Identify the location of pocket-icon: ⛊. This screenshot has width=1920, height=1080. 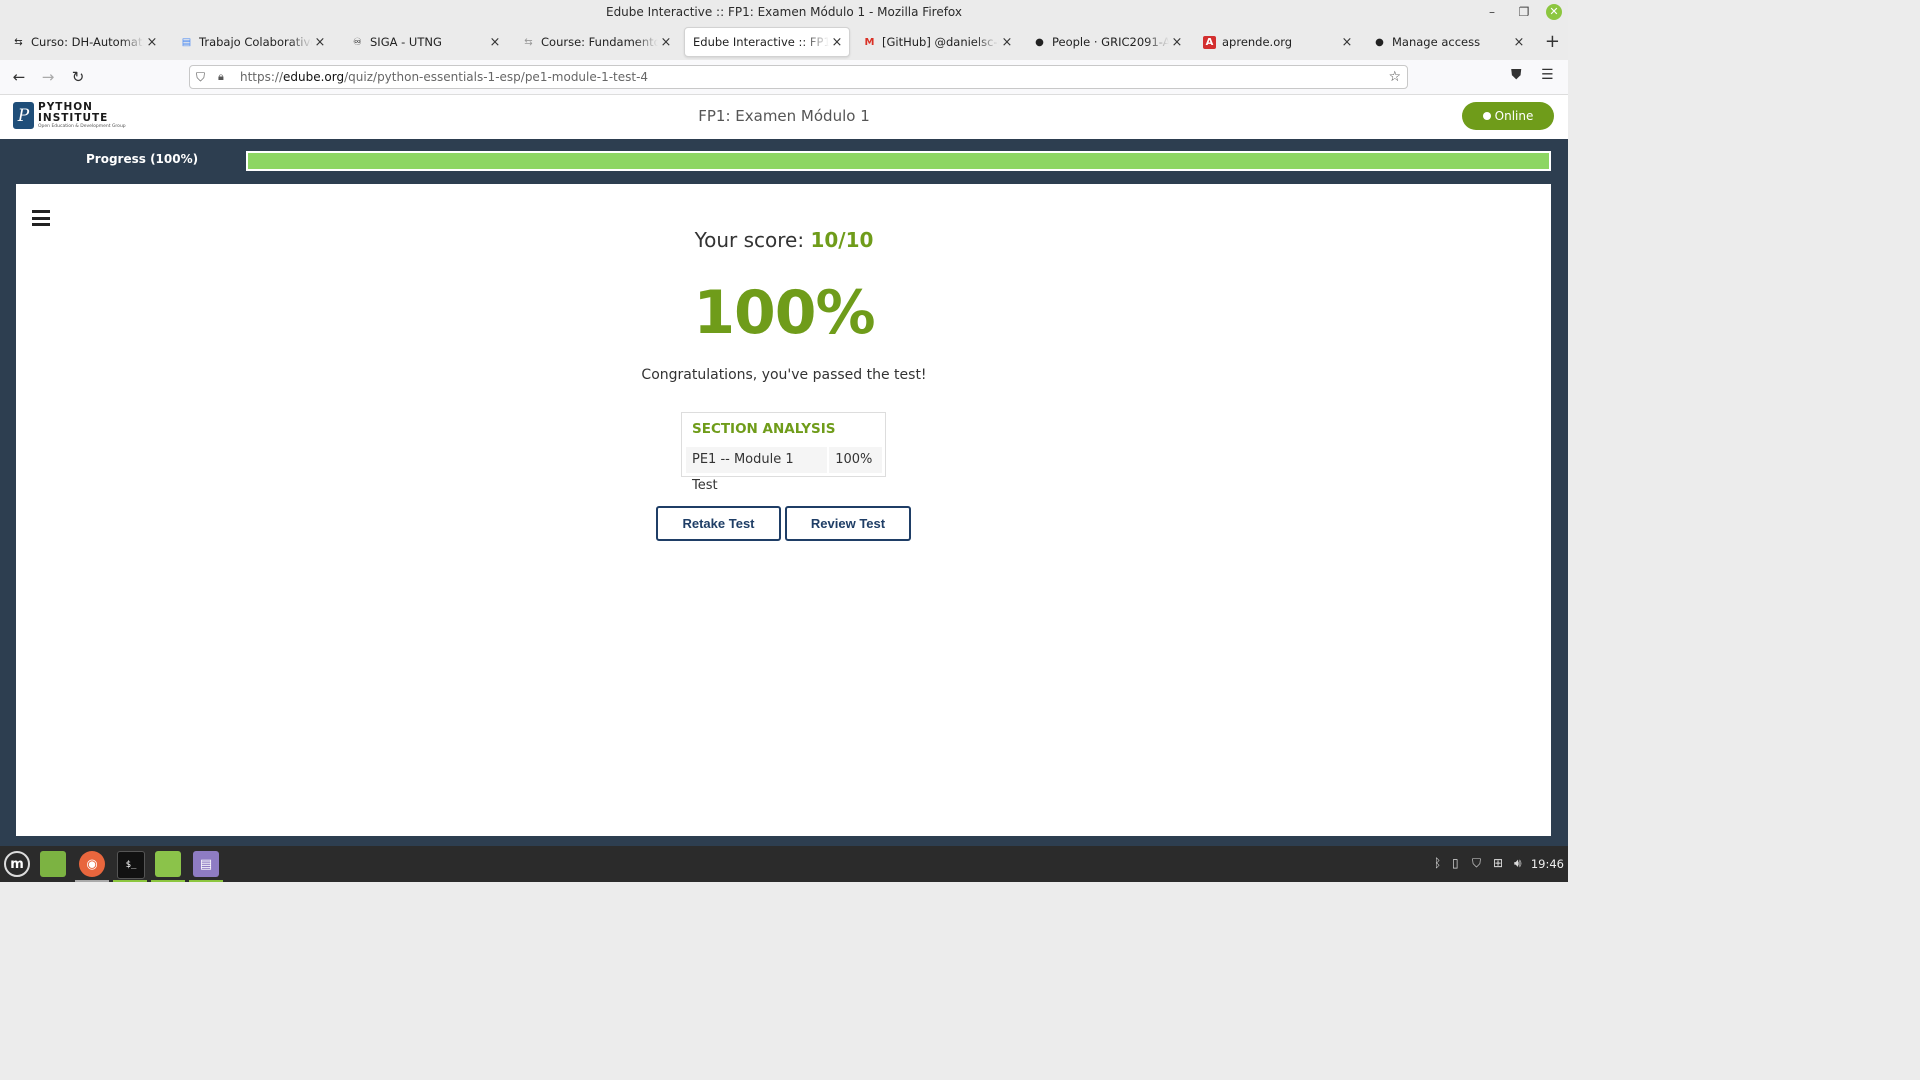
(1516, 75).